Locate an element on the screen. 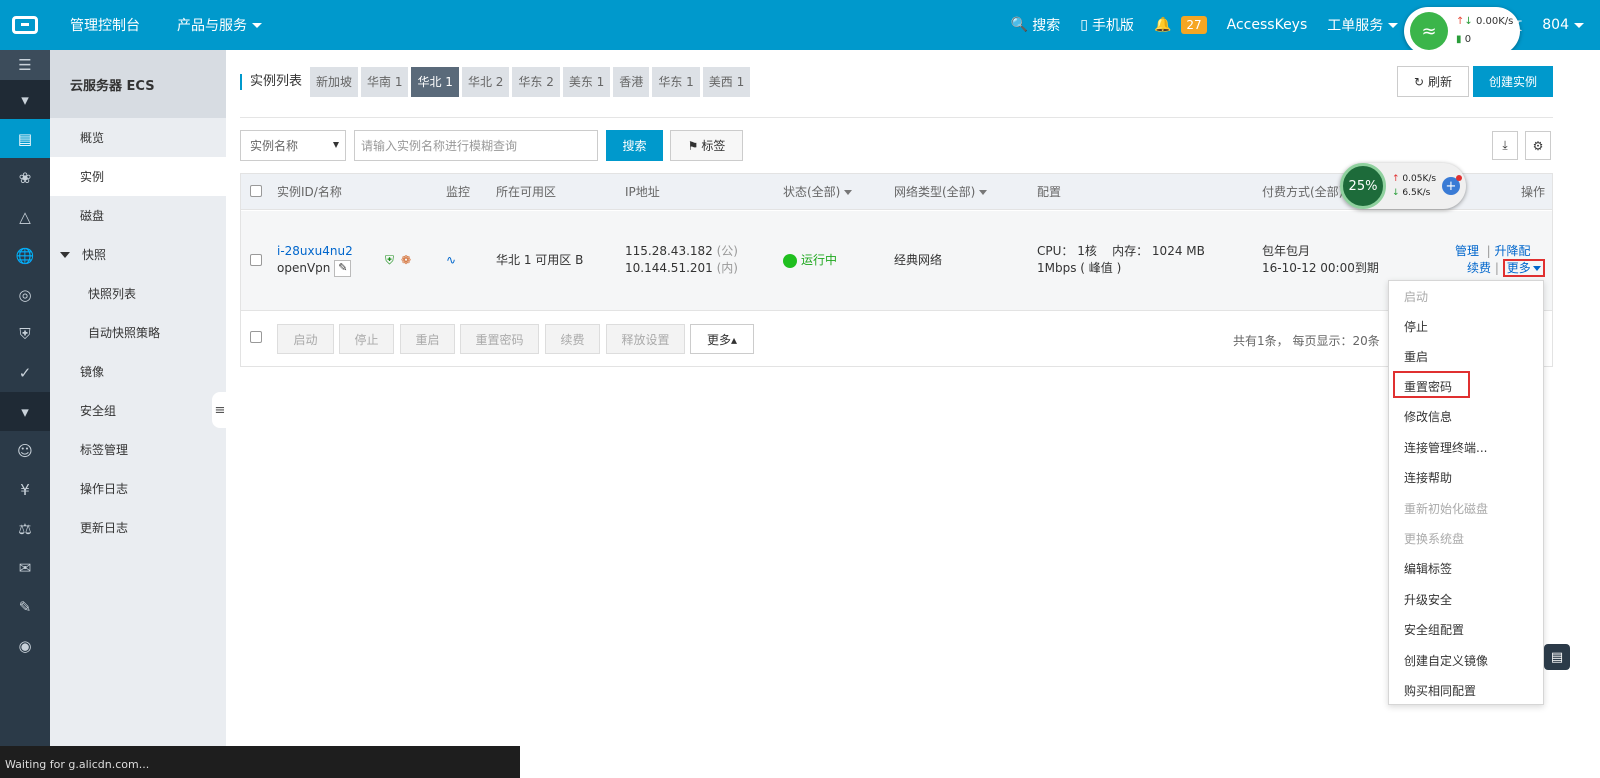 The width and height of the screenshot is (1600, 778). region-tab: 华东 2 is located at coordinates (536, 82).